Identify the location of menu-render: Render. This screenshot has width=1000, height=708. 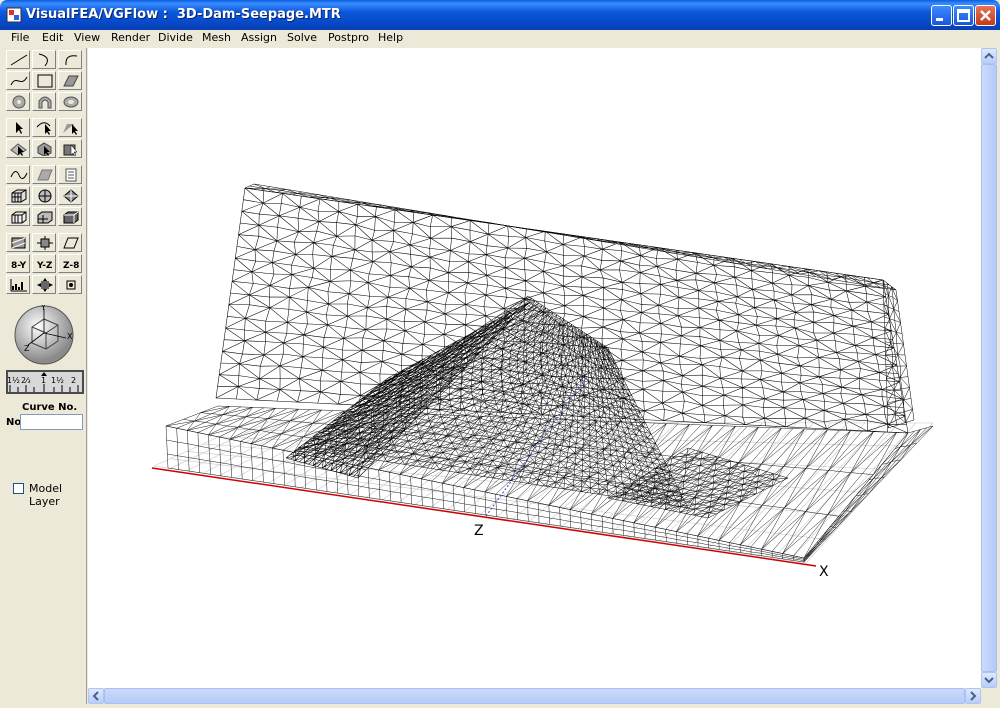
(130, 37).